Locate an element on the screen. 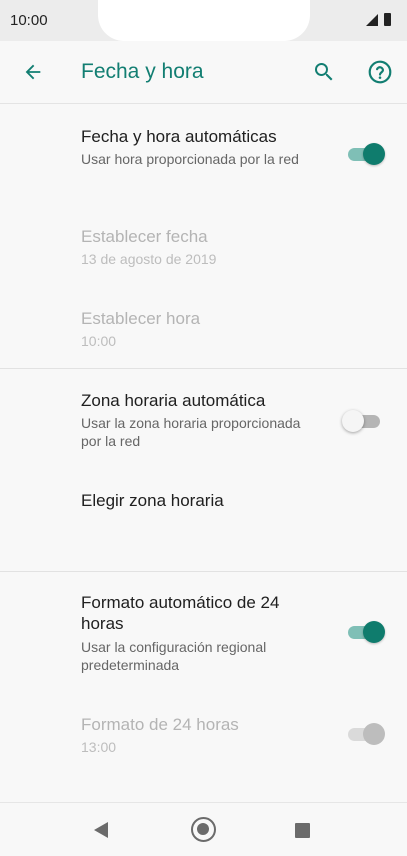 This screenshot has height=856, width=407. setting-24h-format: Formato de 24 horas 13:00 is located at coordinates (203, 750).